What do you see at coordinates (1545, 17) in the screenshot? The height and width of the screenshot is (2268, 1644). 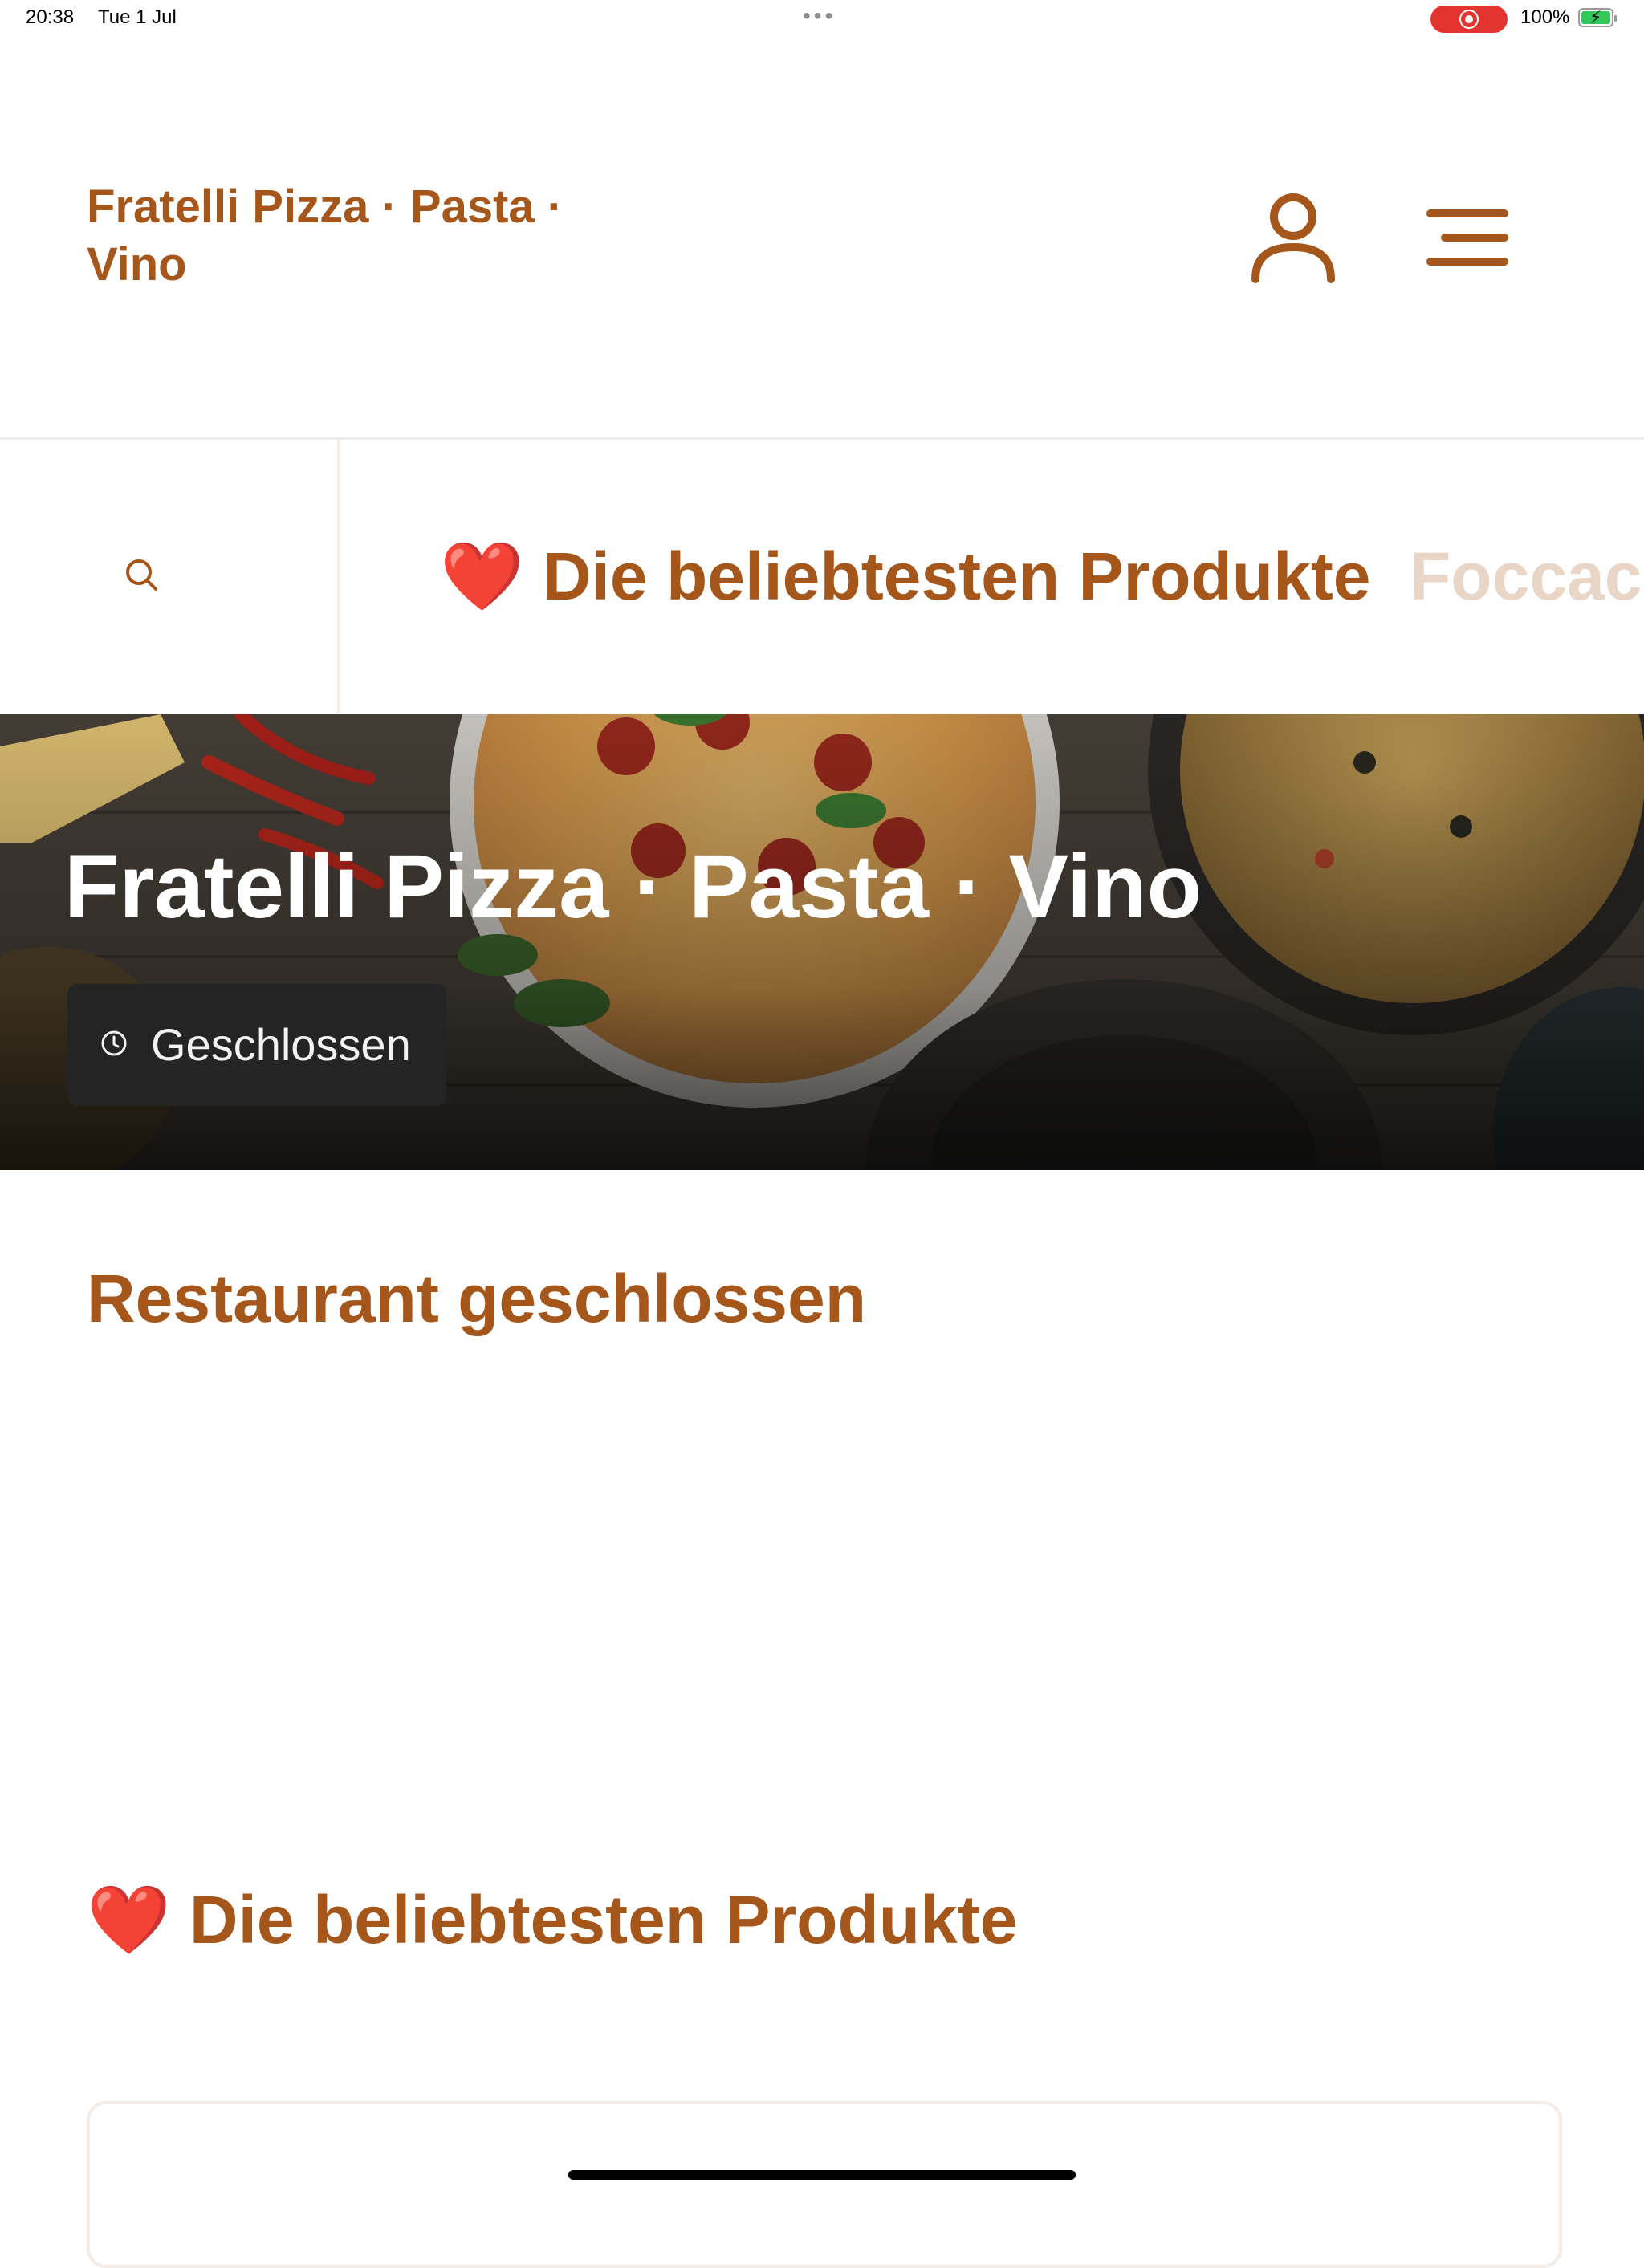 I see `battery-percentage: 100%` at bounding box center [1545, 17].